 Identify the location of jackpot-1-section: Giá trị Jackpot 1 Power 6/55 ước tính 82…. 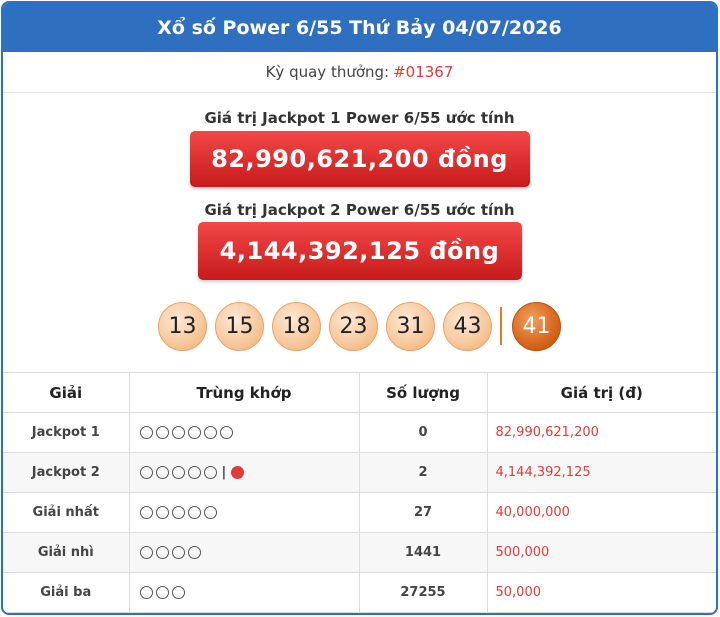
(359, 148).